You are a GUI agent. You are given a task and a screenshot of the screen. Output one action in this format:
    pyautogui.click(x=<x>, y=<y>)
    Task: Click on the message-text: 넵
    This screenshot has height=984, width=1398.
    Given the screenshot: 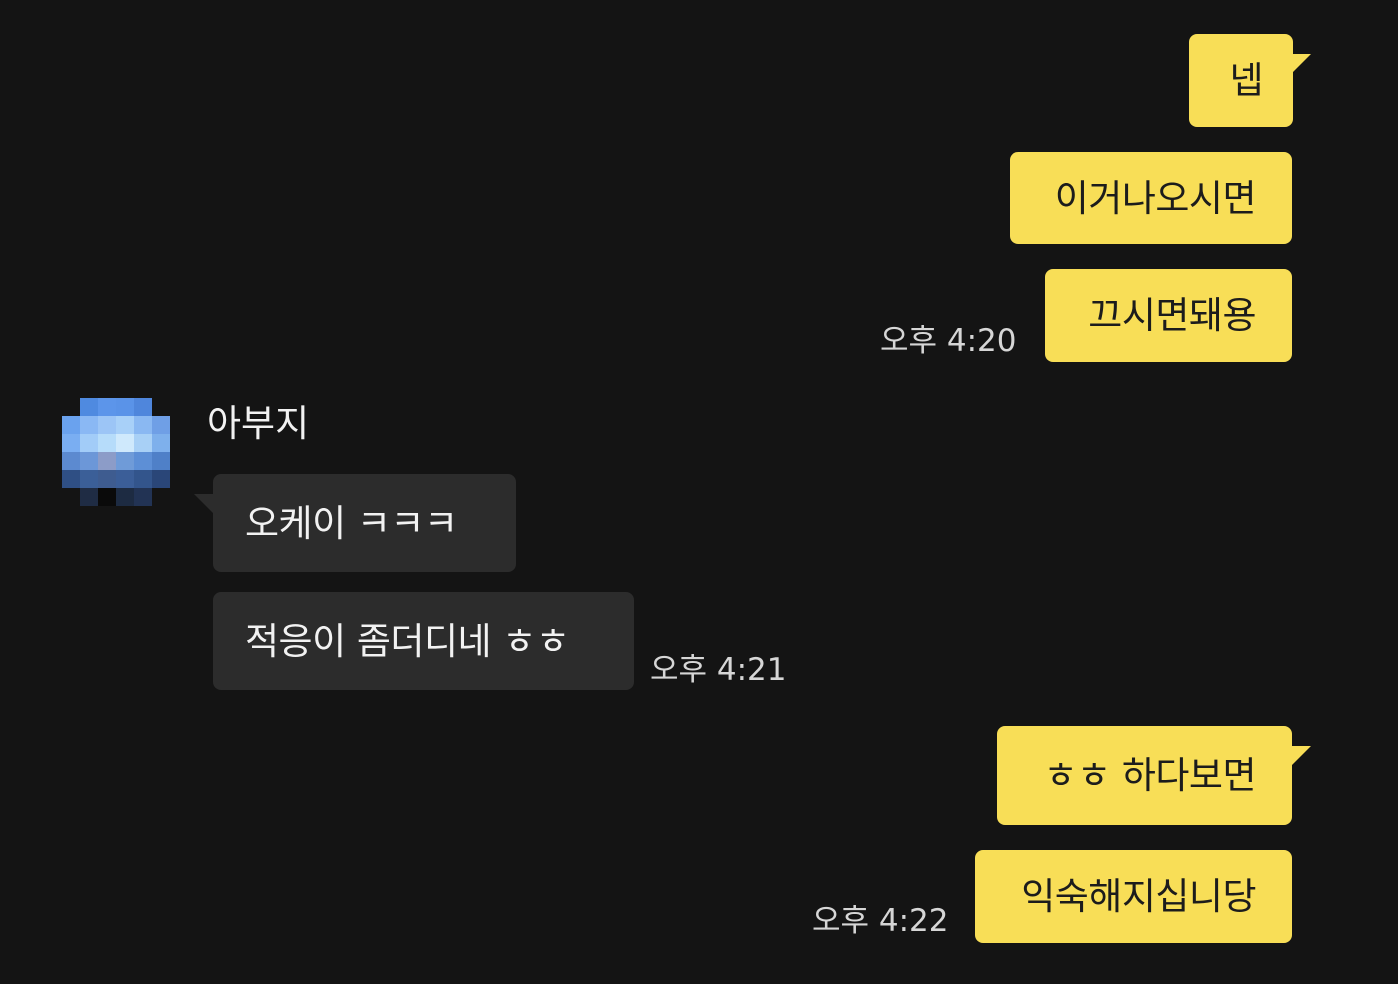 What is the action you would take?
    pyautogui.click(x=1246, y=80)
    